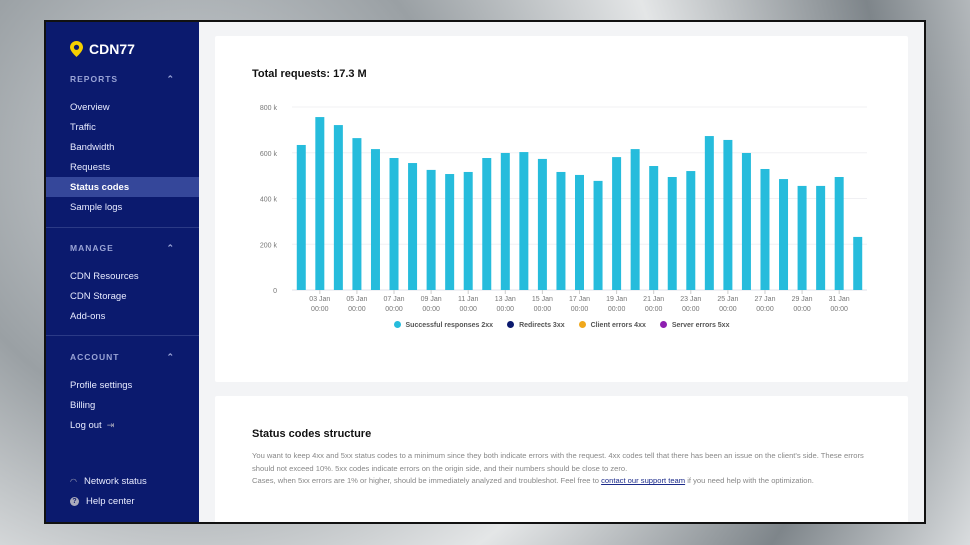 This screenshot has width=970, height=545. Describe the element at coordinates (802, 237) in the screenshot. I see `bar-29-Jan` at that location.